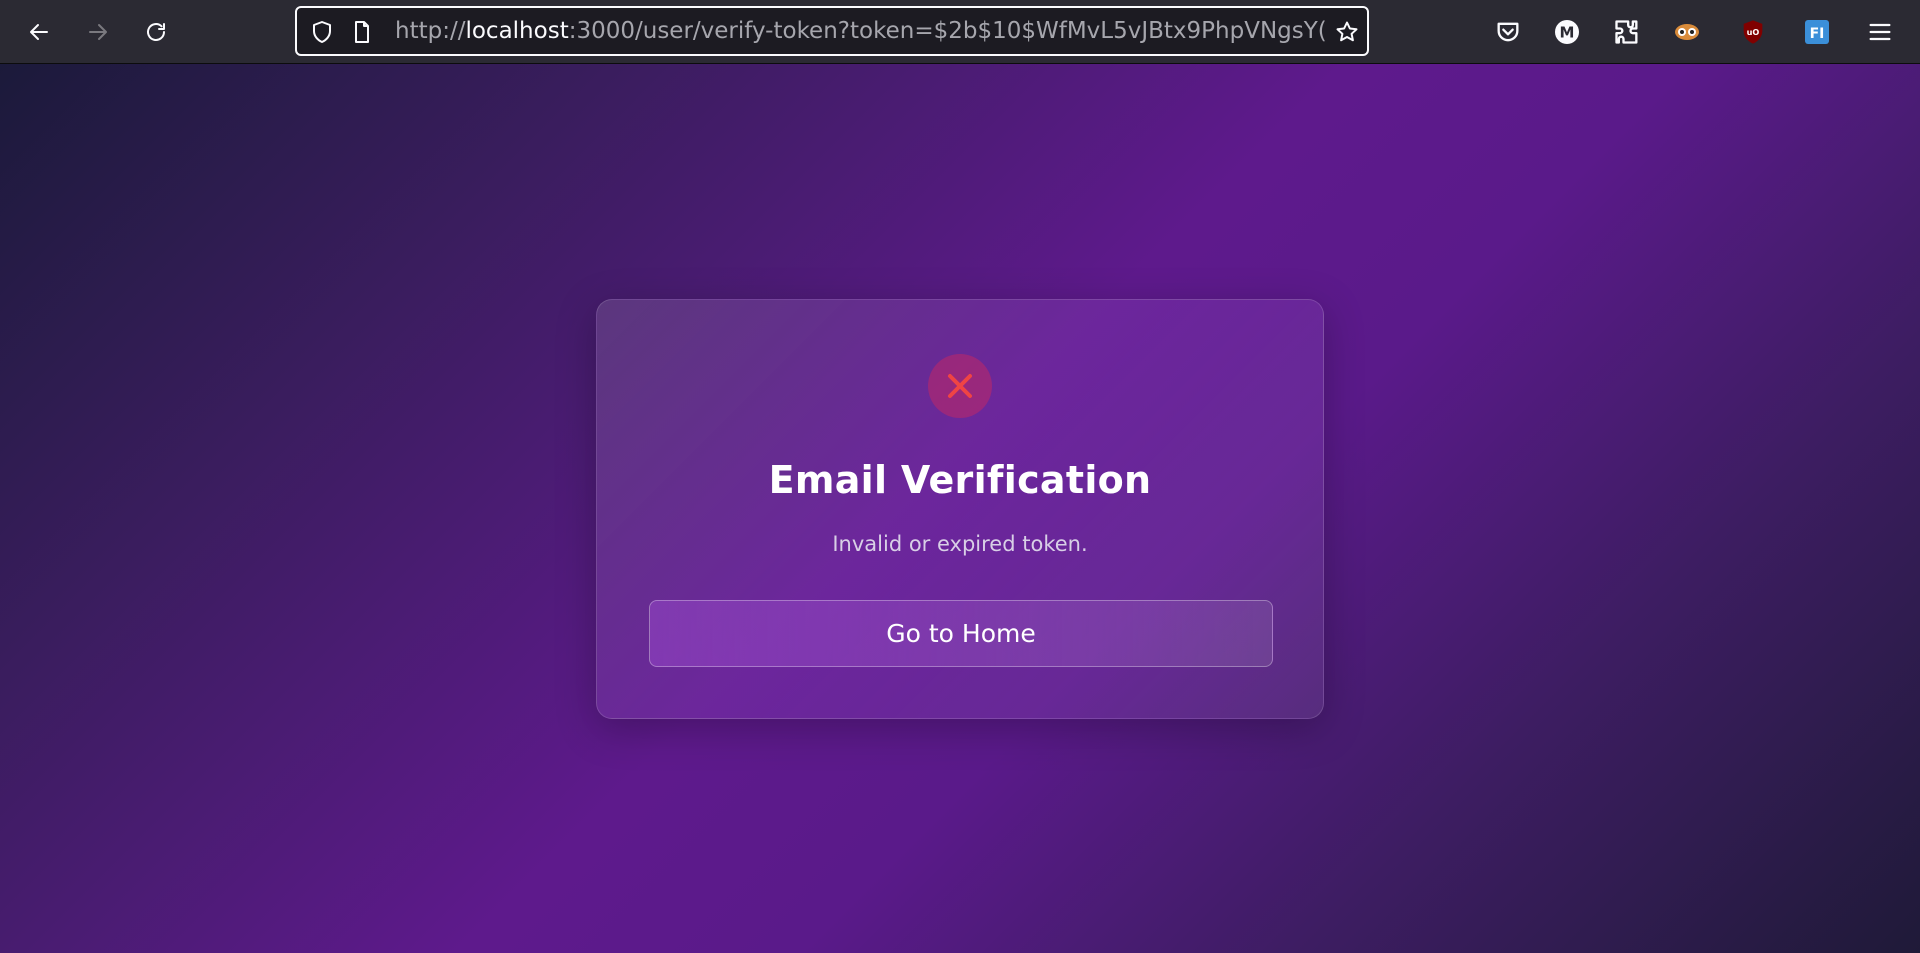 The height and width of the screenshot is (953, 1920). Describe the element at coordinates (960, 480) in the screenshot. I see `page-title: Email Verification` at that location.